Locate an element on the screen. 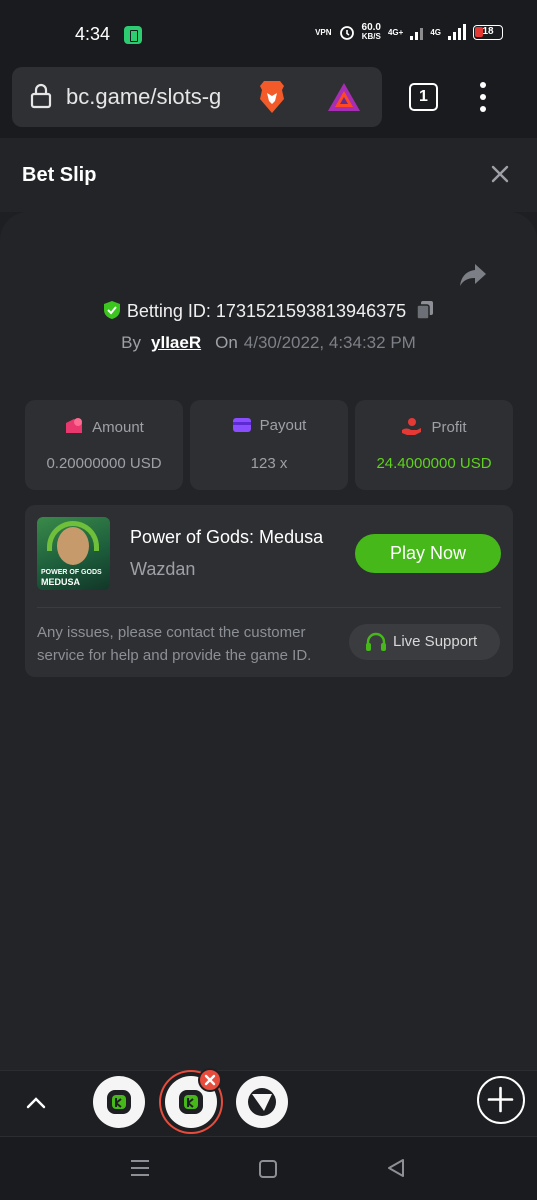  headset-icon is located at coordinates (376, 641).